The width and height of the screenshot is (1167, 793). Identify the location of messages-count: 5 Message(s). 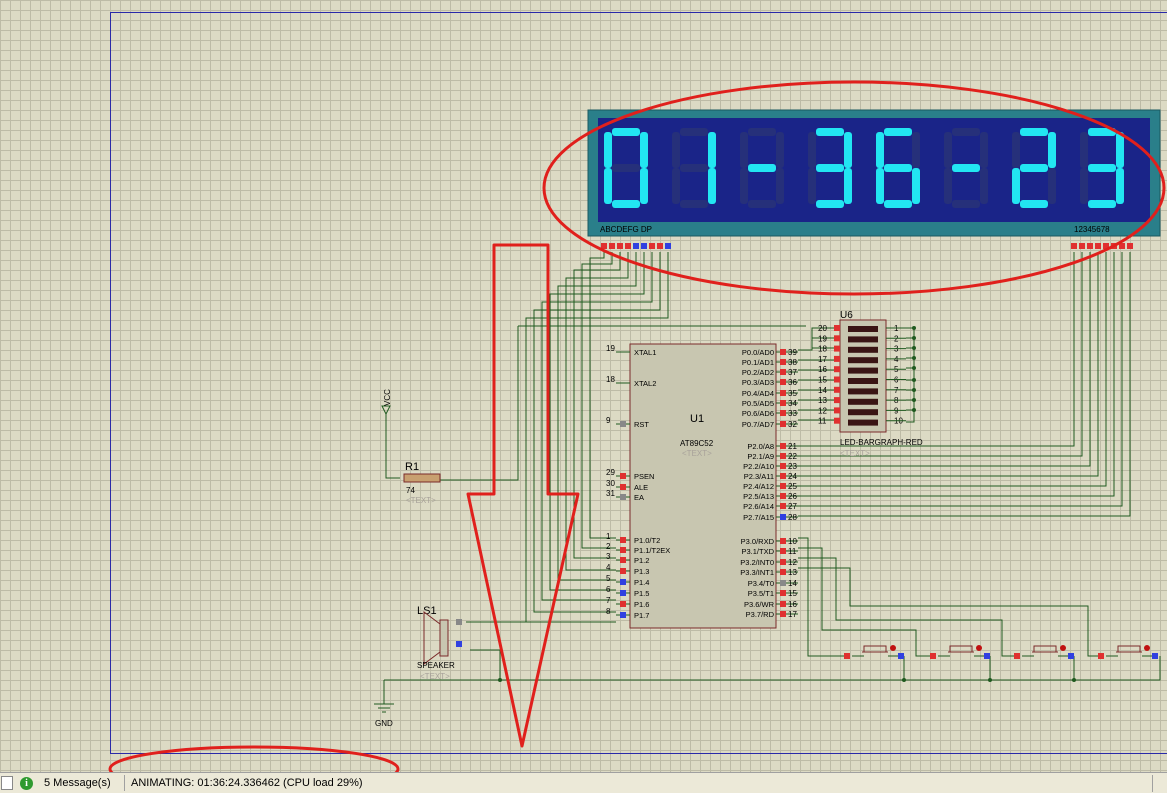
(77, 783).